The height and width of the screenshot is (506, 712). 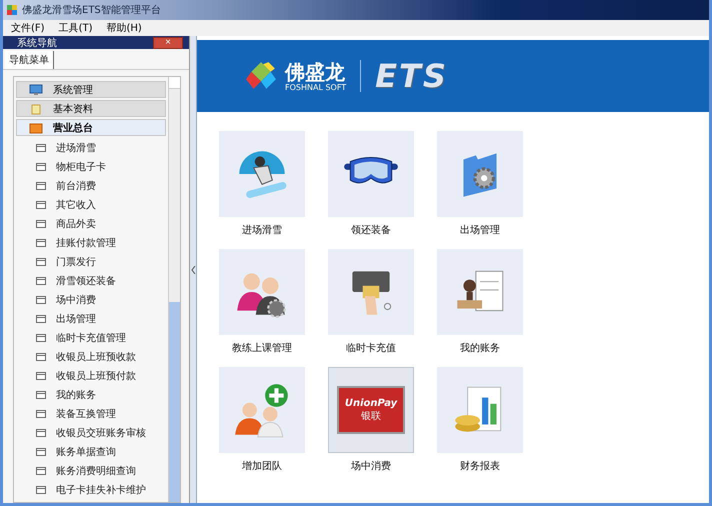 What do you see at coordinates (480, 230) in the screenshot?
I see `tile-label: 出场管理` at bounding box center [480, 230].